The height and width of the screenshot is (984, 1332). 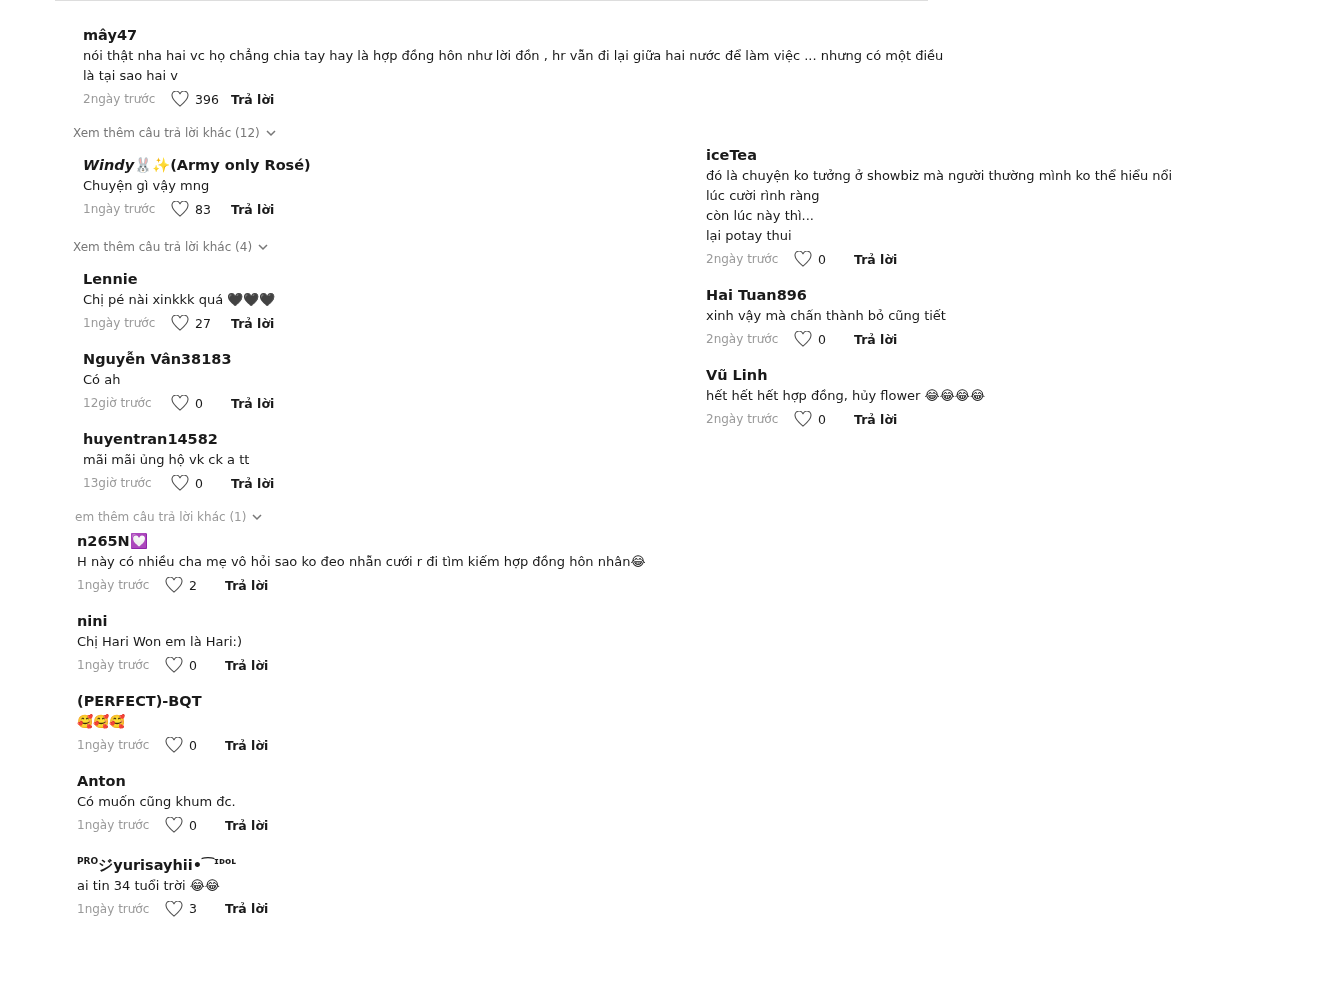 I want to click on like-count: 396, so click(x=207, y=99).